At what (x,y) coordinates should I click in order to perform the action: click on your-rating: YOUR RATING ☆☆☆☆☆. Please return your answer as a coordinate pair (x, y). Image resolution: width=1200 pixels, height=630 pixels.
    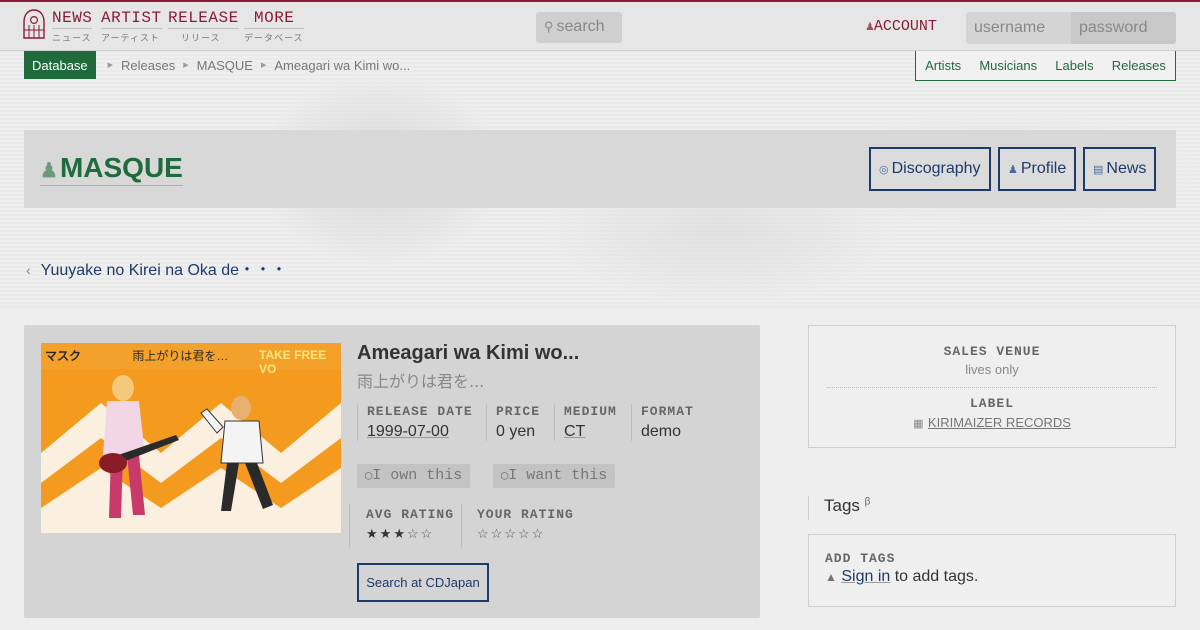
    Looking at the image, I should click on (525, 524).